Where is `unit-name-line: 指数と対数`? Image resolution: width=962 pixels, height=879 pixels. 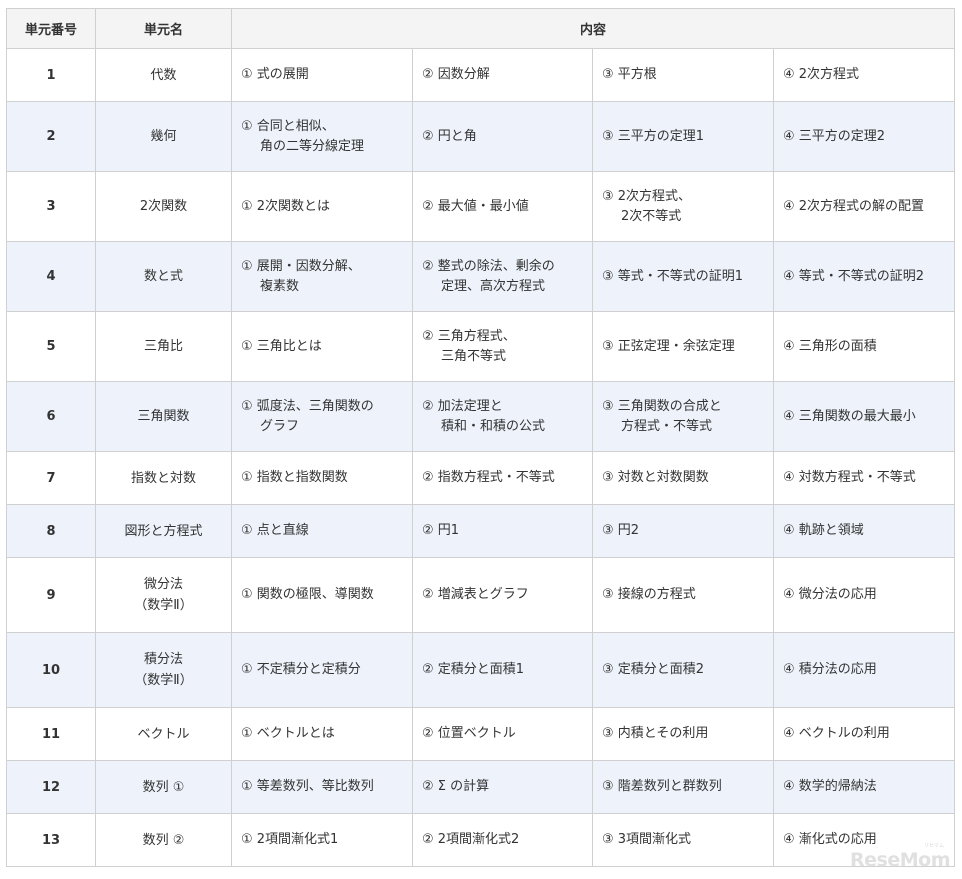 unit-name-line: 指数と対数 is located at coordinates (163, 478).